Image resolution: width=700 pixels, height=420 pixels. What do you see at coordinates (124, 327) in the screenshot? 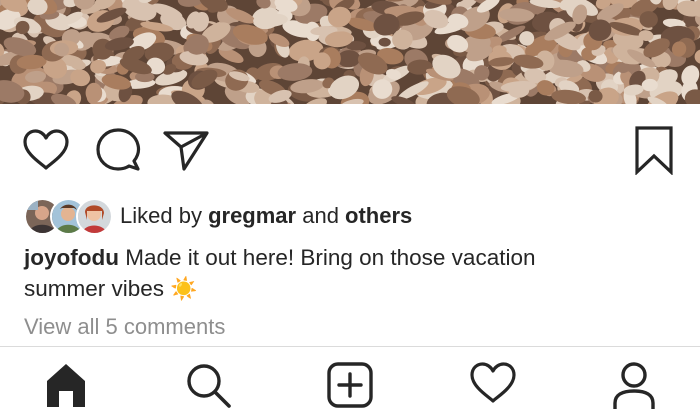
I see `view-all-comments-link: View all 5 comments` at bounding box center [124, 327].